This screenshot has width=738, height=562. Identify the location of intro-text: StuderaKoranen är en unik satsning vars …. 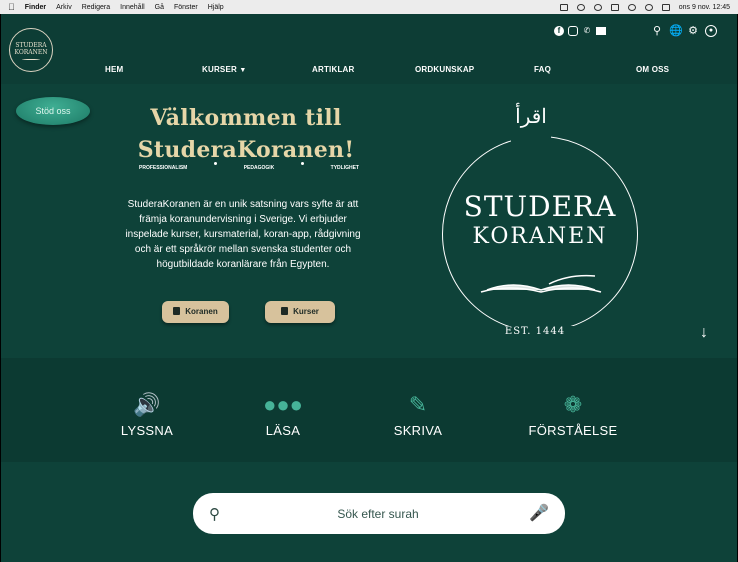
(243, 234).